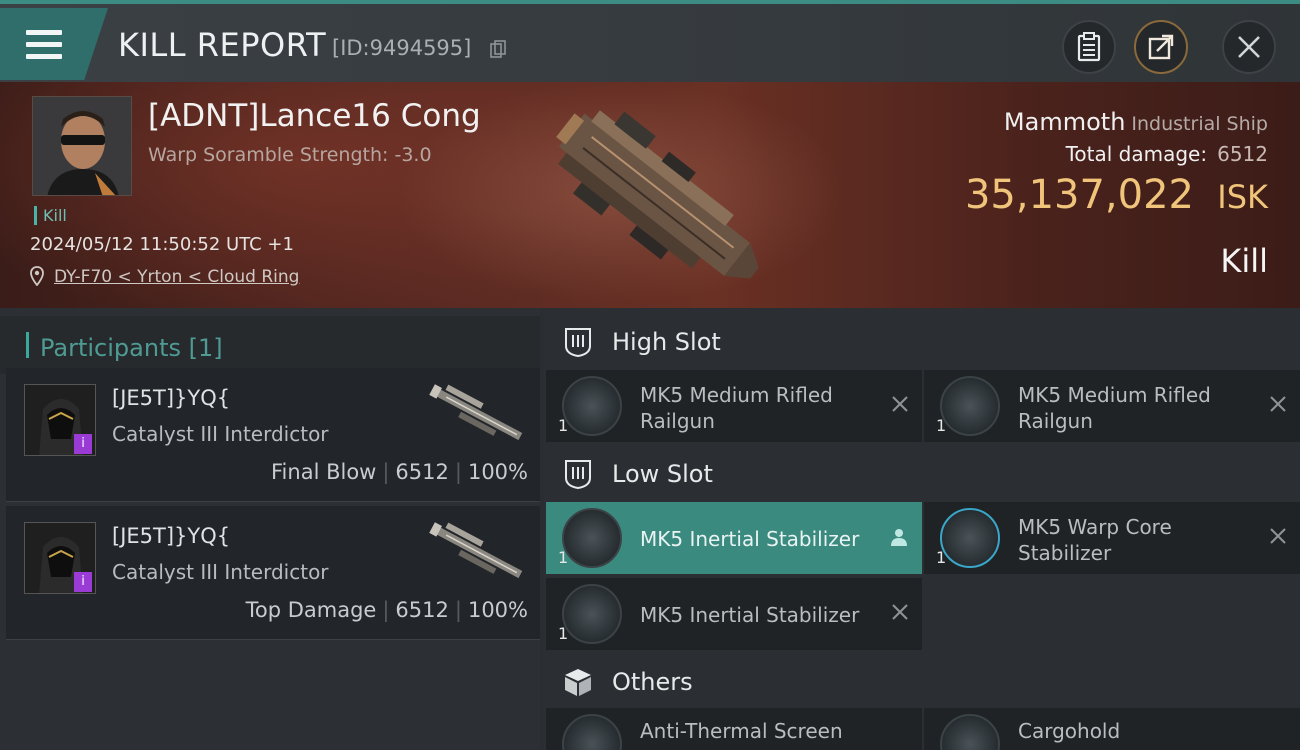 This screenshot has width=1300, height=750. I want to click on isk-value: 35,137,022, so click(1079, 195).